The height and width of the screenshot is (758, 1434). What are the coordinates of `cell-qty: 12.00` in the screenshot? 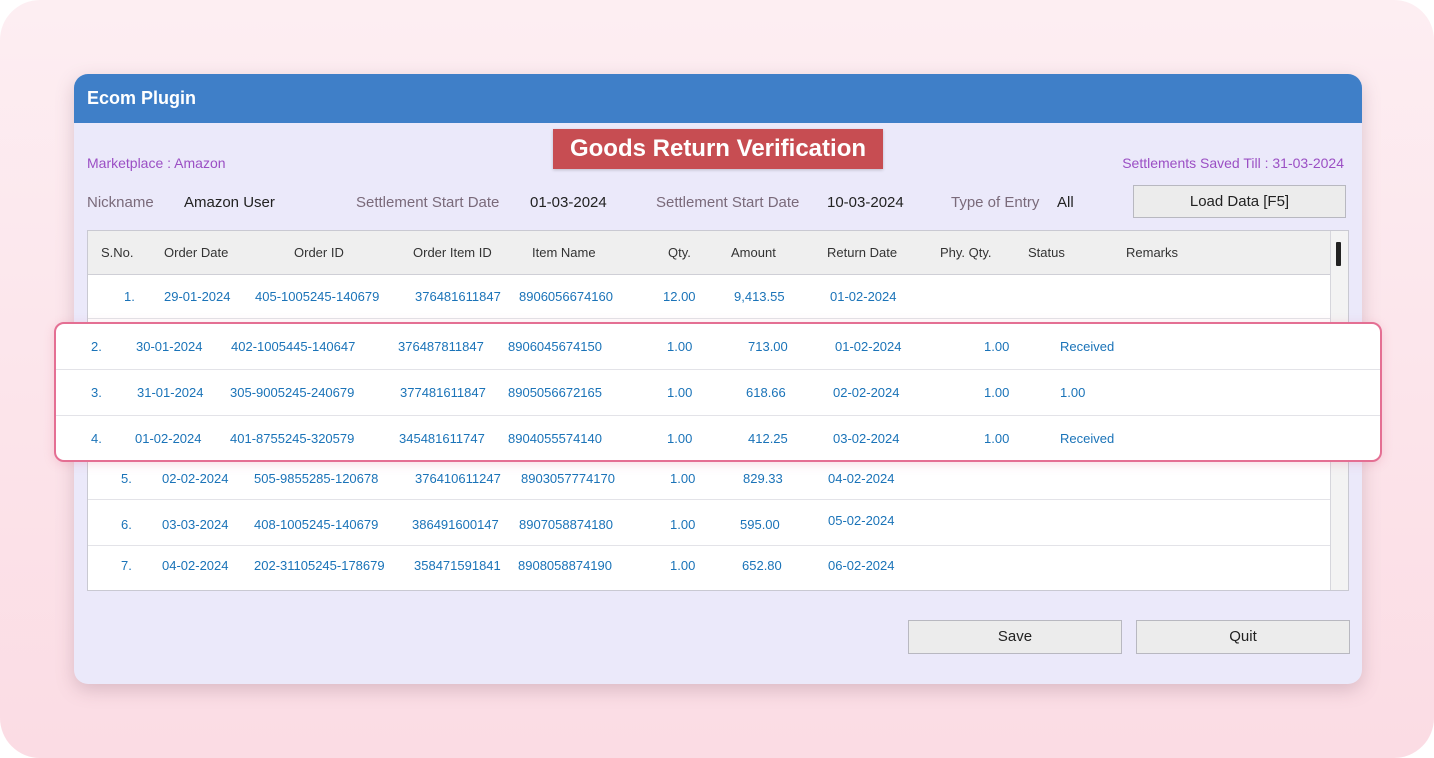 It's located at (679, 296).